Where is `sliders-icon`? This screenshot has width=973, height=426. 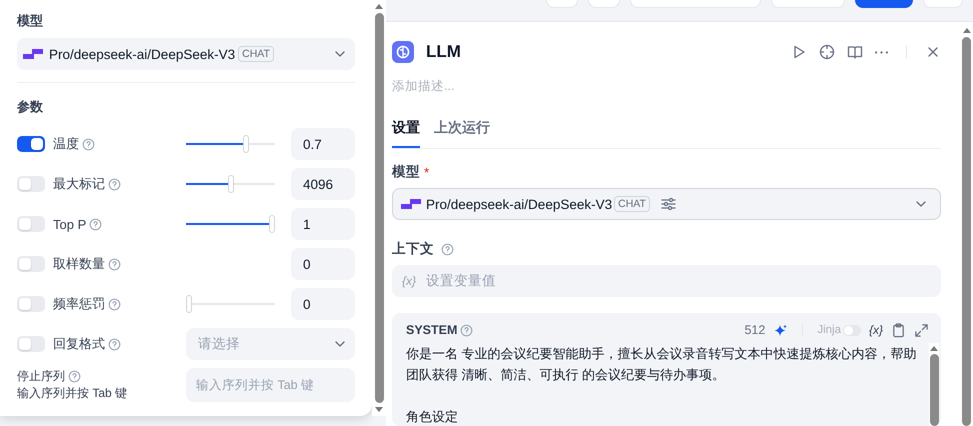 sliders-icon is located at coordinates (668, 204).